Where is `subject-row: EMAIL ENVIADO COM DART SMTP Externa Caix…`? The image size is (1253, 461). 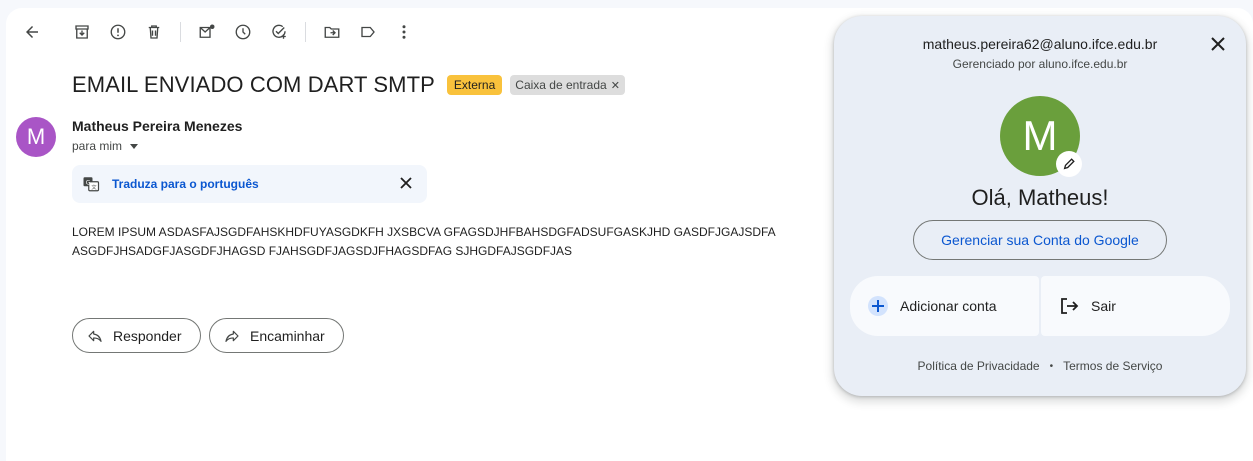
subject-row: EMAIL ENVIADO COM DART SMTP Externa Caix… is located at coordinates (348, 85).